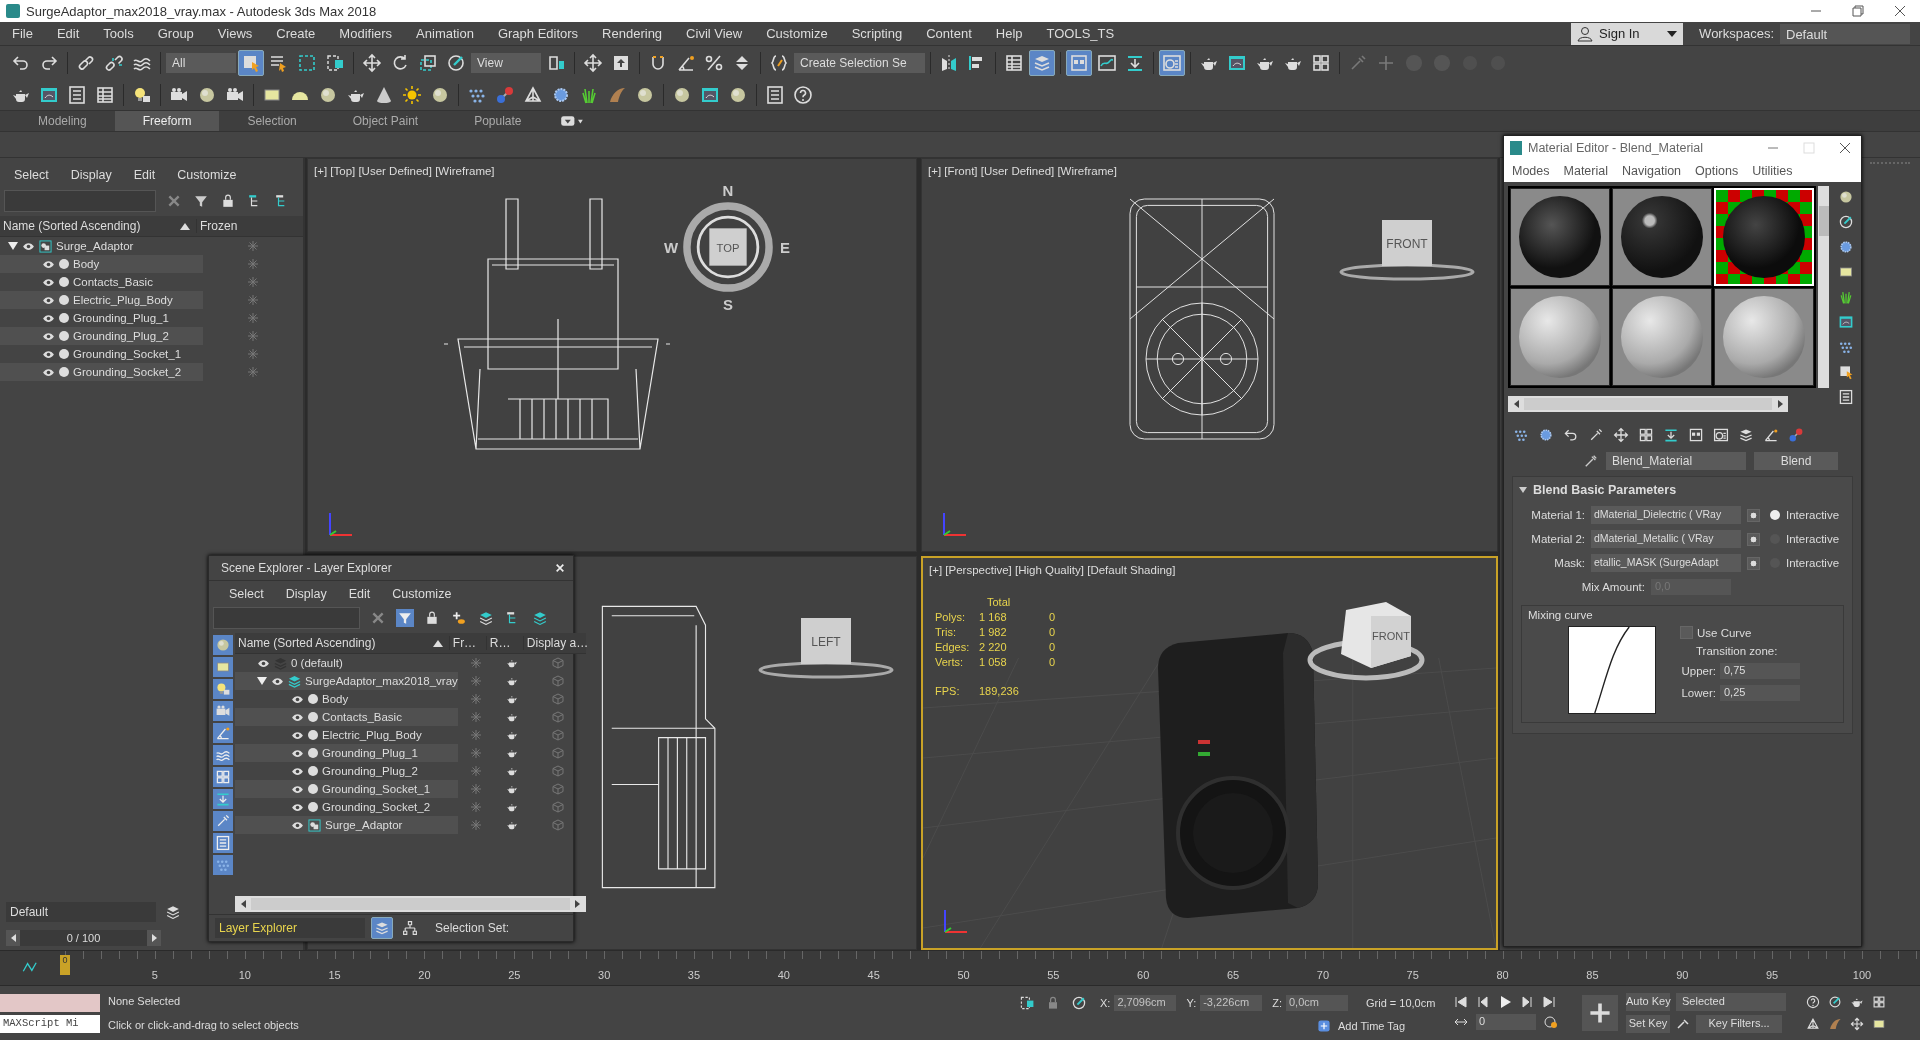 This screenshot has height=1040, width=1920. Describe the element at coordinates (290, 928) in the screenshot. I see `explorer-mode-dropdown: Layer Explorer` at that location.